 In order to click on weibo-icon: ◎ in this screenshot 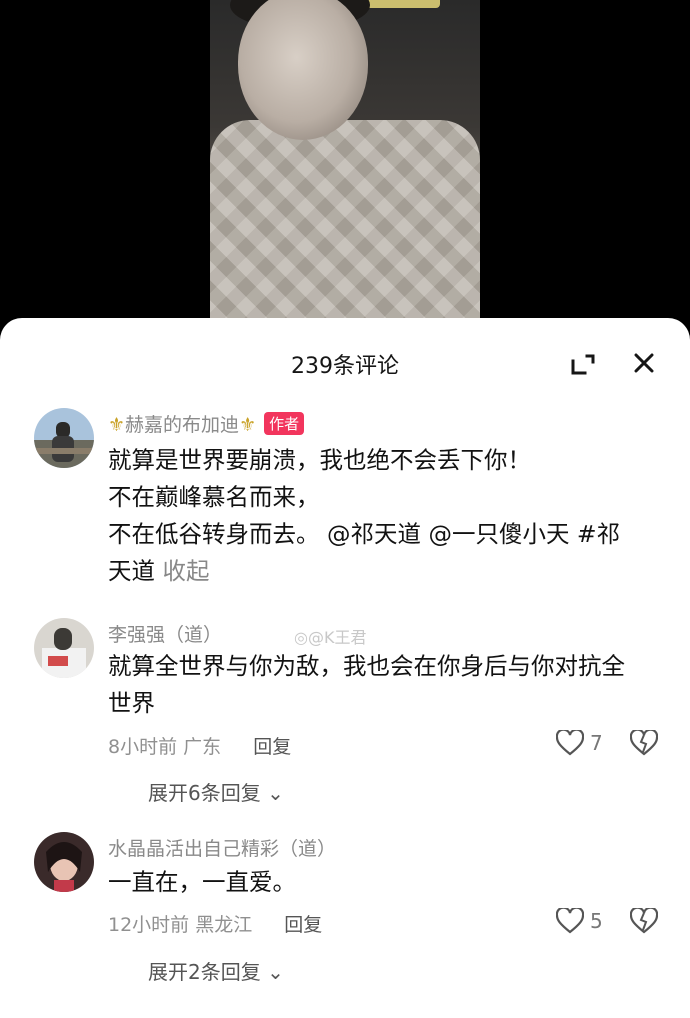, I will do `click(301, 637)`.